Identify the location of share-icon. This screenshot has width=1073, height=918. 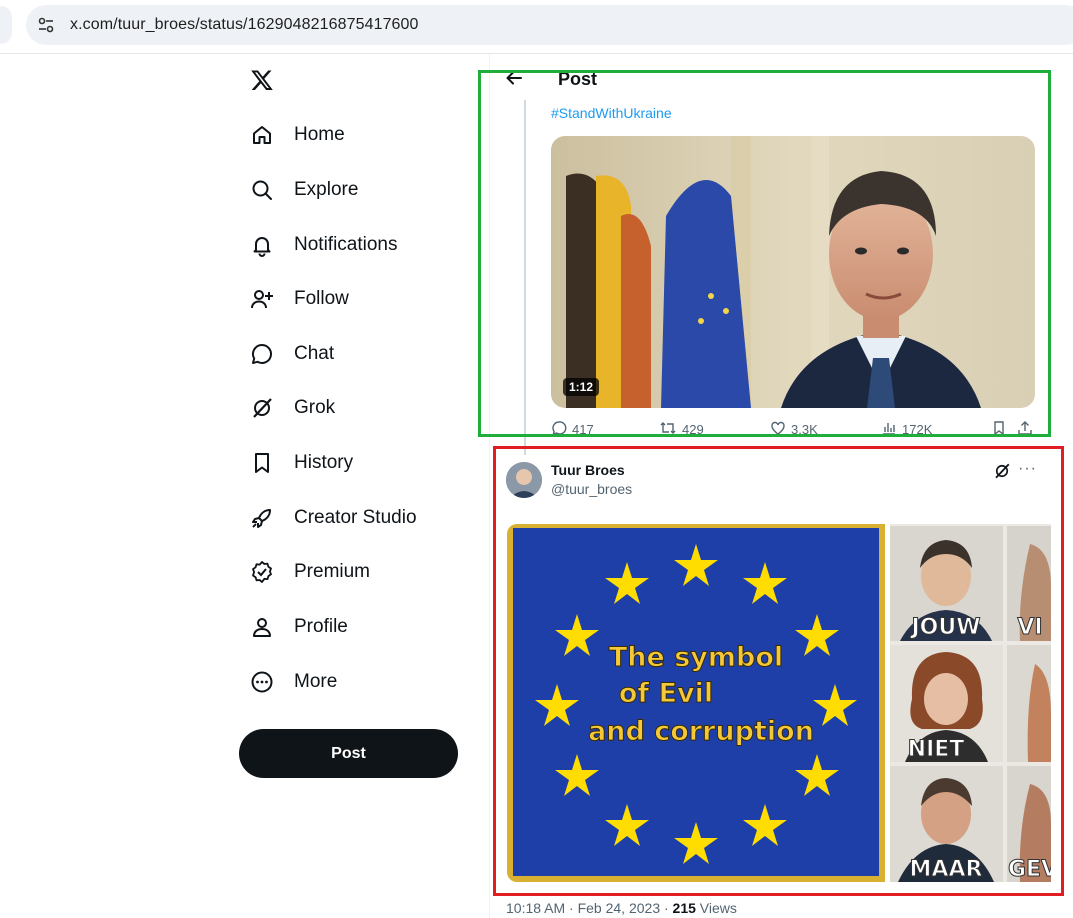
(1025, 429).